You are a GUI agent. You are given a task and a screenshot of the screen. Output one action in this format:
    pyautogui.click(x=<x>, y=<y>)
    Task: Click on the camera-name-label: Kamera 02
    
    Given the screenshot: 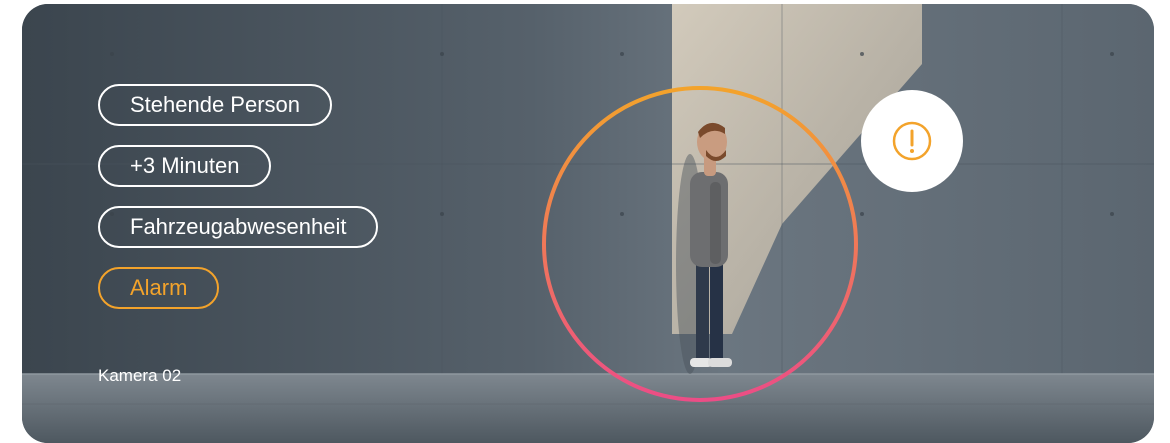 What is the action you would take?
    pyautogui.click(x=140, y=375)
    